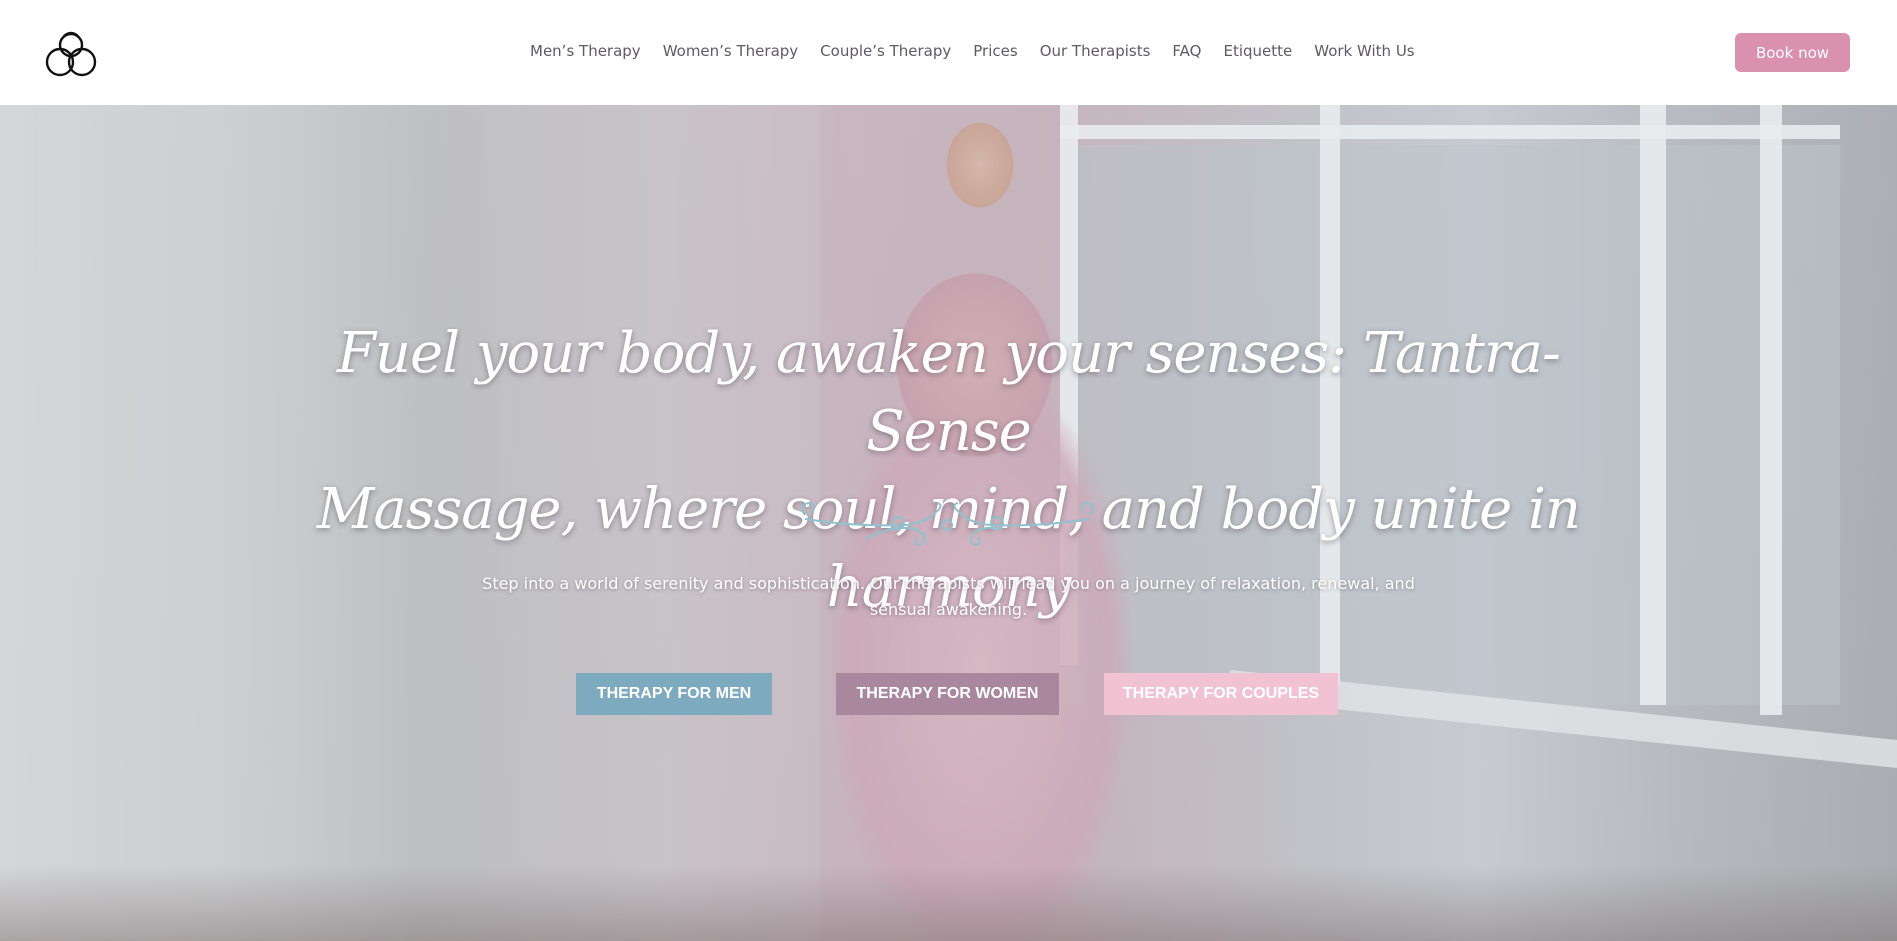 Image resolution: width=1897 pixels, height=941 pixels. What do you see at coordinates (1257, 51) in the screenshot?
I see `nav-etiquette: Etiquette` at bounding box center [1257, 51].